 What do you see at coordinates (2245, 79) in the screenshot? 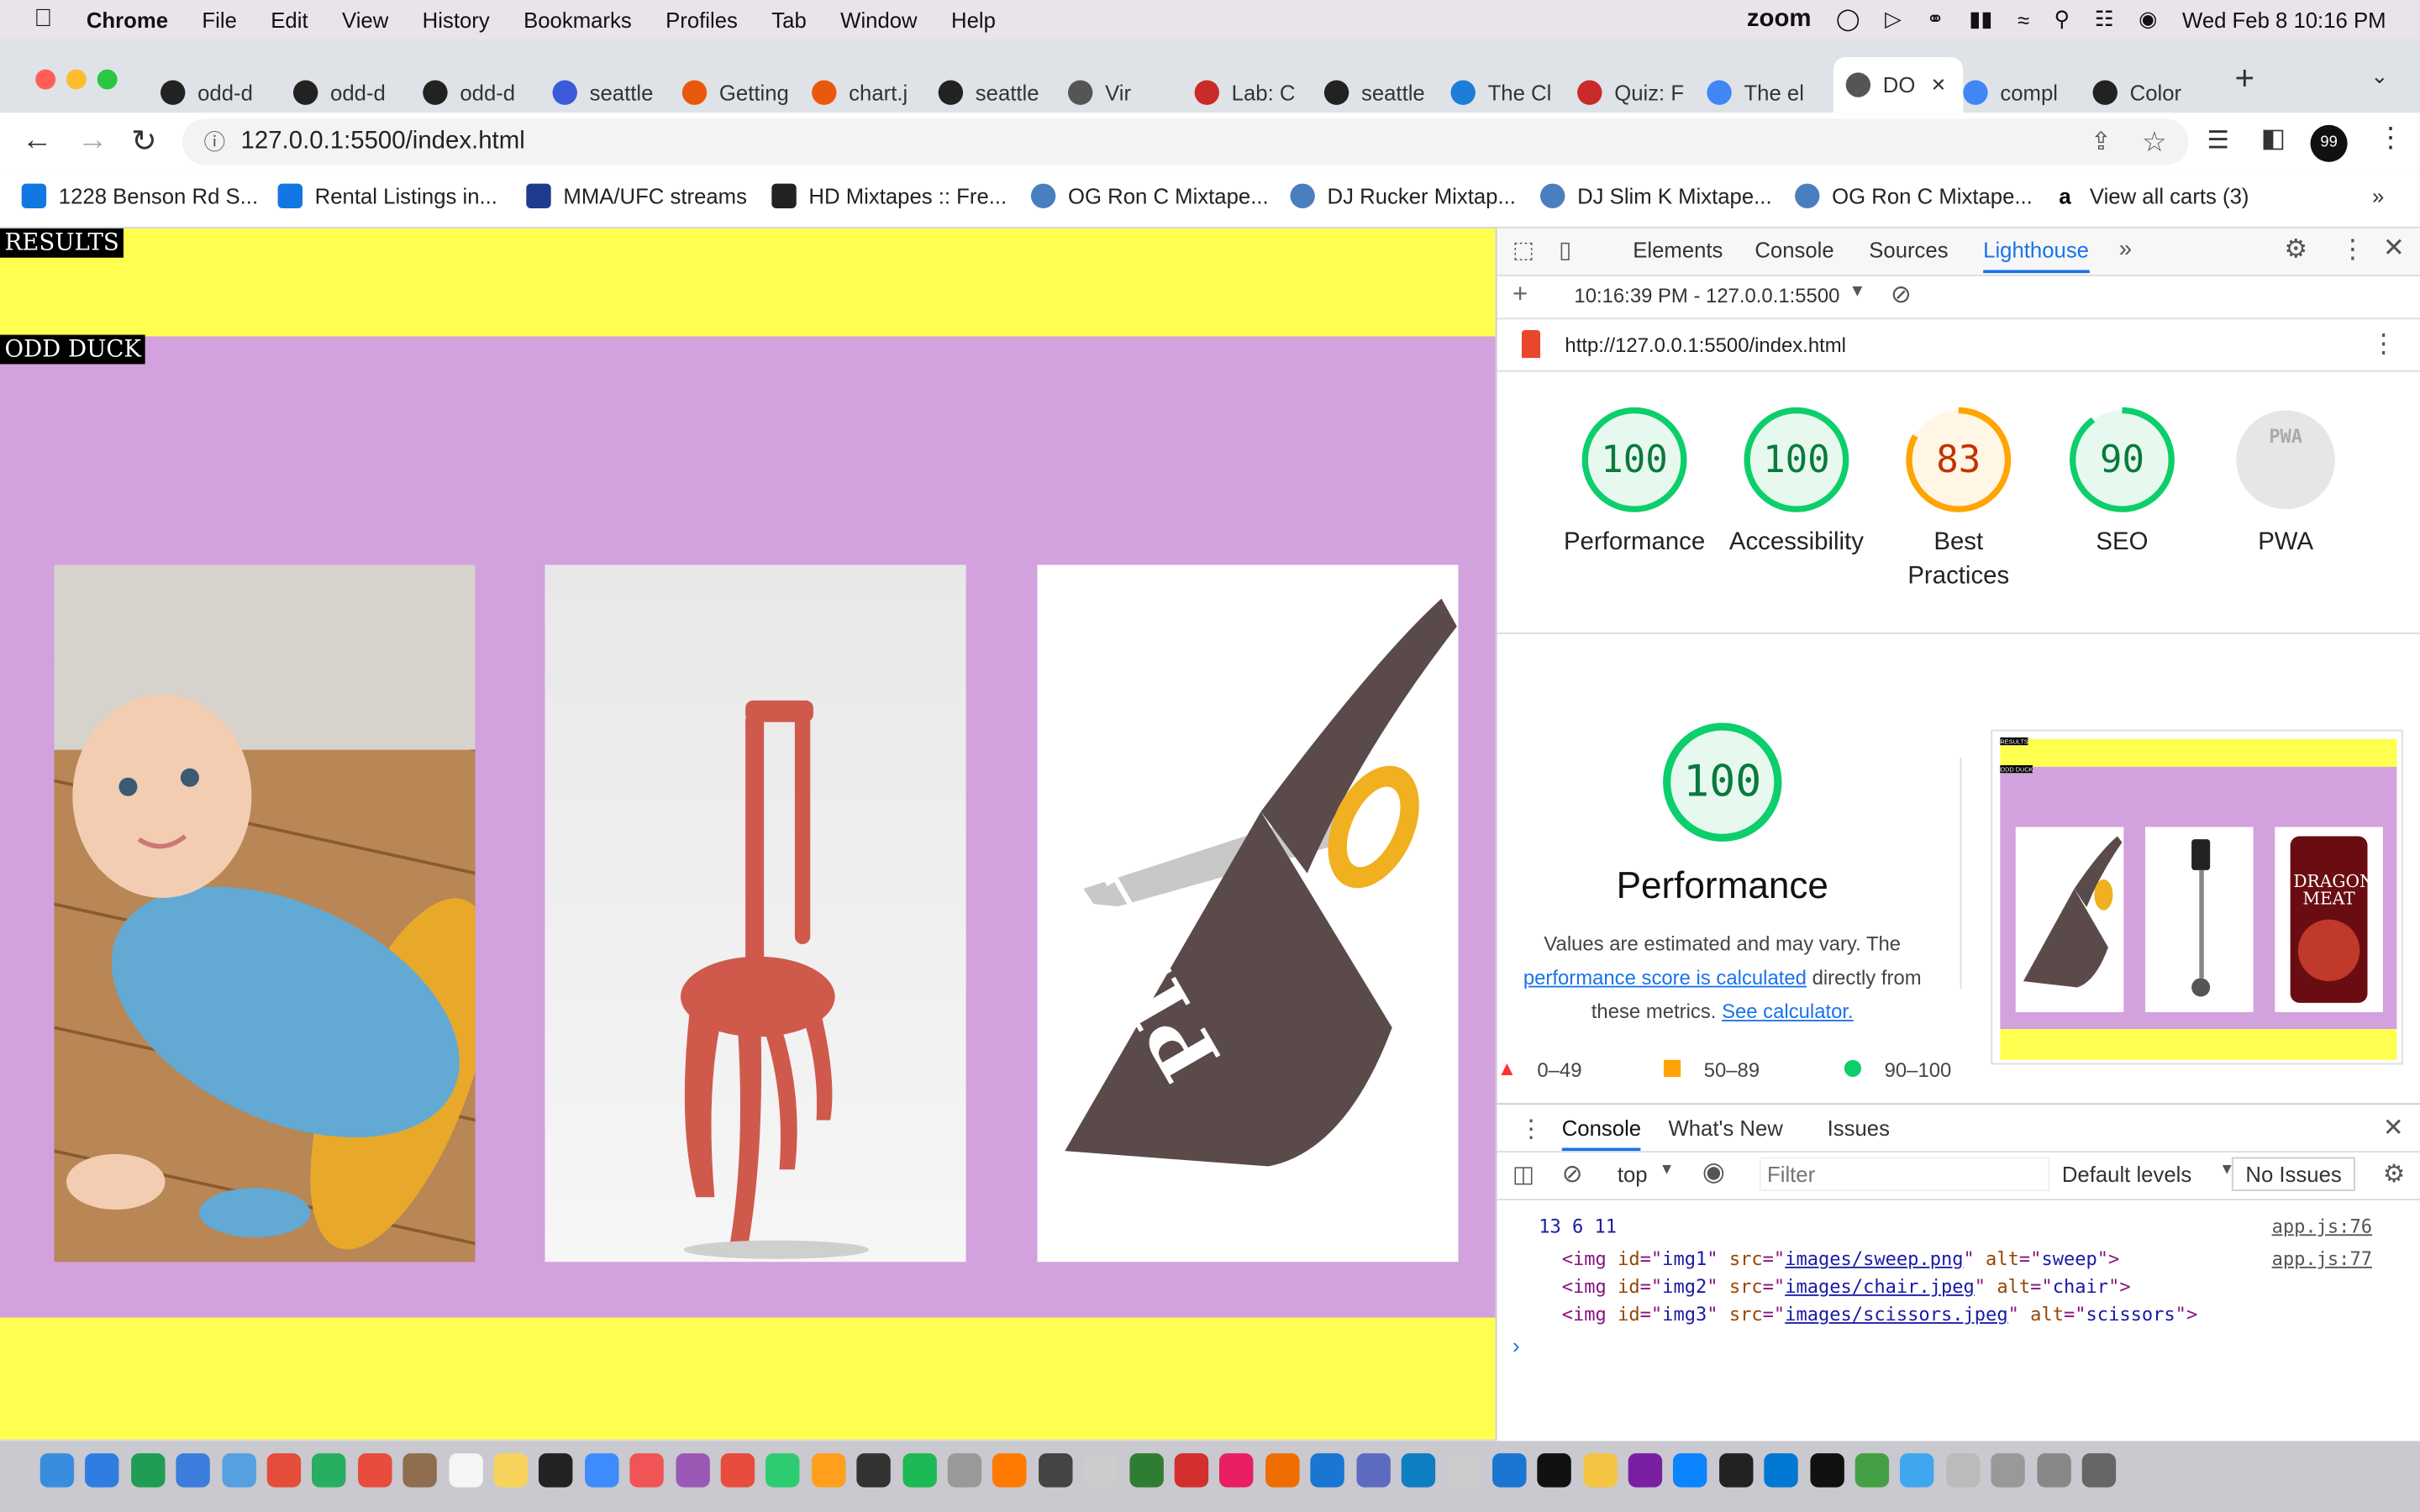
I see `new-tab-icon: +` at bounding box center [2245, 79].